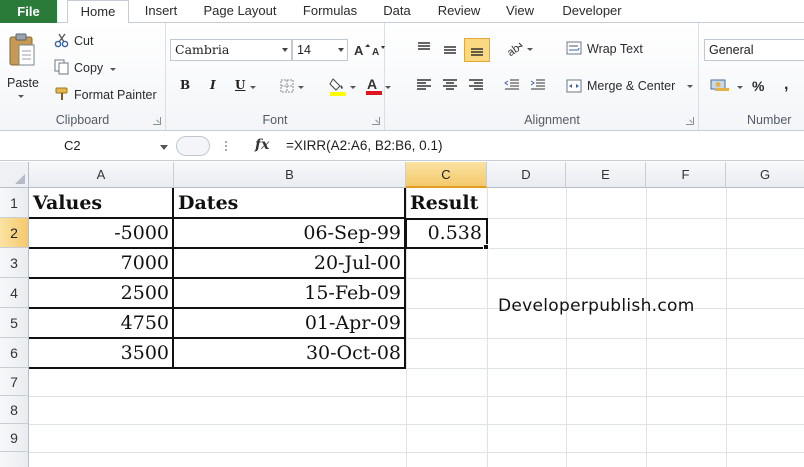 This screenshot has height=467, width=804. I want to click on align-bottom-icon, so click(477, 52).